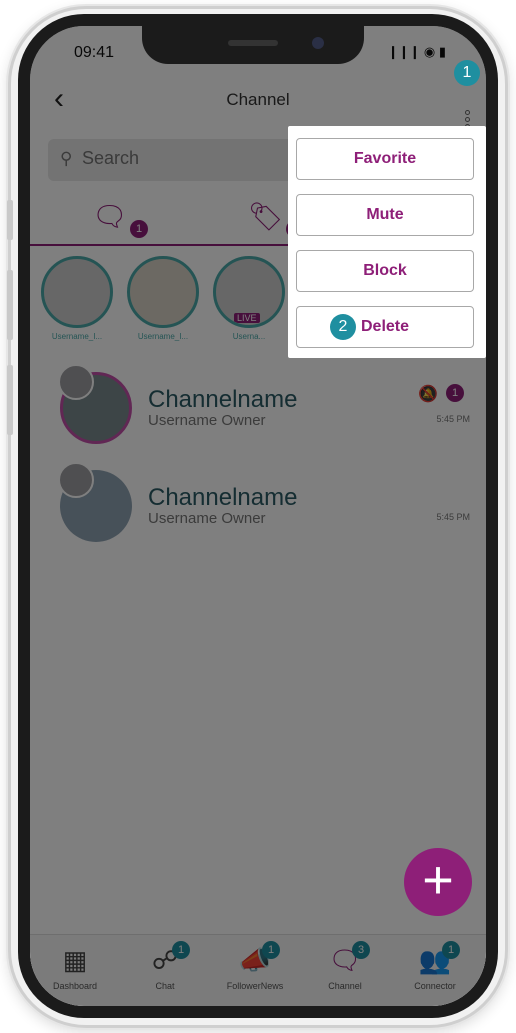 This screenshot has height=1033, width=516. Describe the element at coordinates (467, 73) in the screenshot. I see `step-badge-1: 1` at that location.